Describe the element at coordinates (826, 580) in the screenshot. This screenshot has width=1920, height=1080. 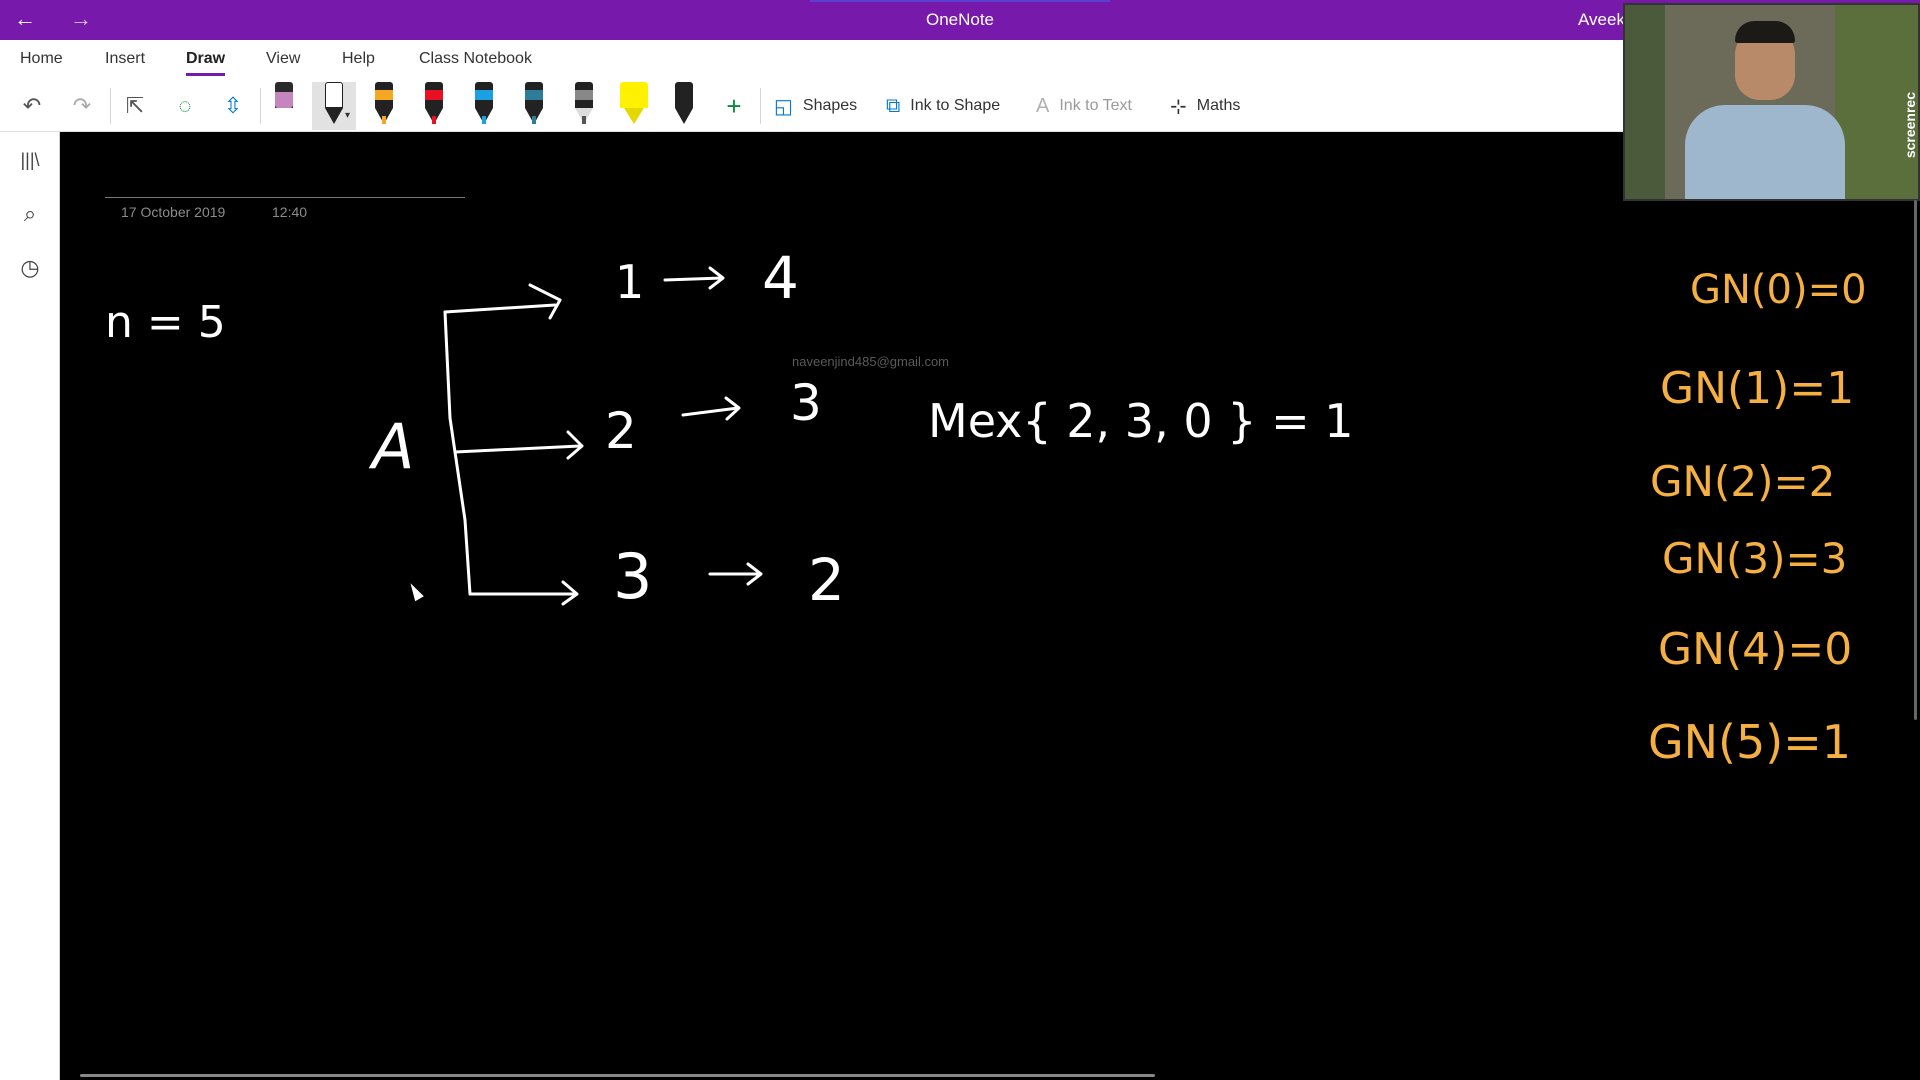
I see `ink-branch3-to: 2` at that location.